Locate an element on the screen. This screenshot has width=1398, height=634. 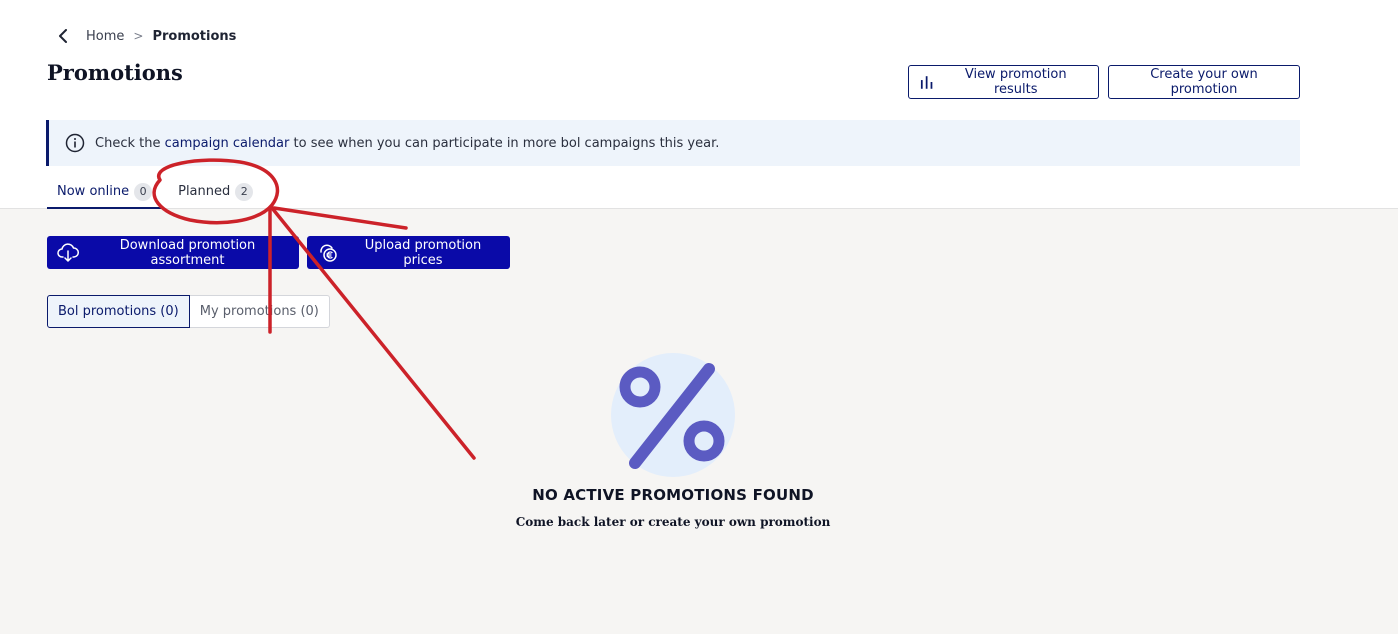
tab-planned-label: Planned is located at coordinates (204, 191).